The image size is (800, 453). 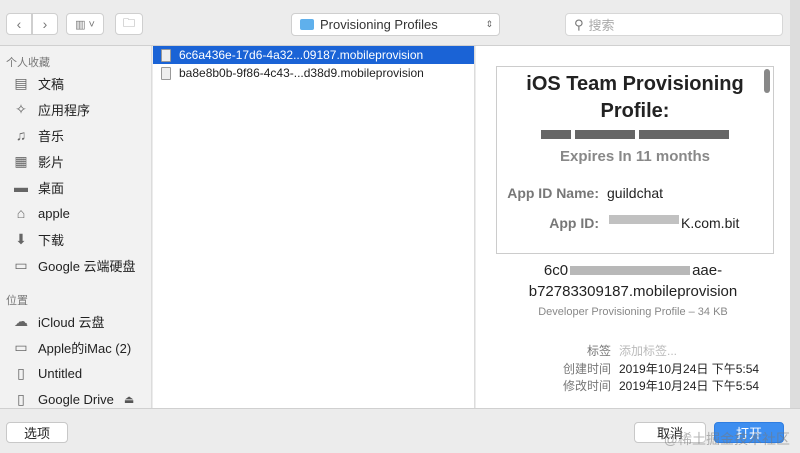 What do you see at coordinates (635, 193) in the screenshot?
I see `app-id-name: guildchat` at bounding box center [635, 193].